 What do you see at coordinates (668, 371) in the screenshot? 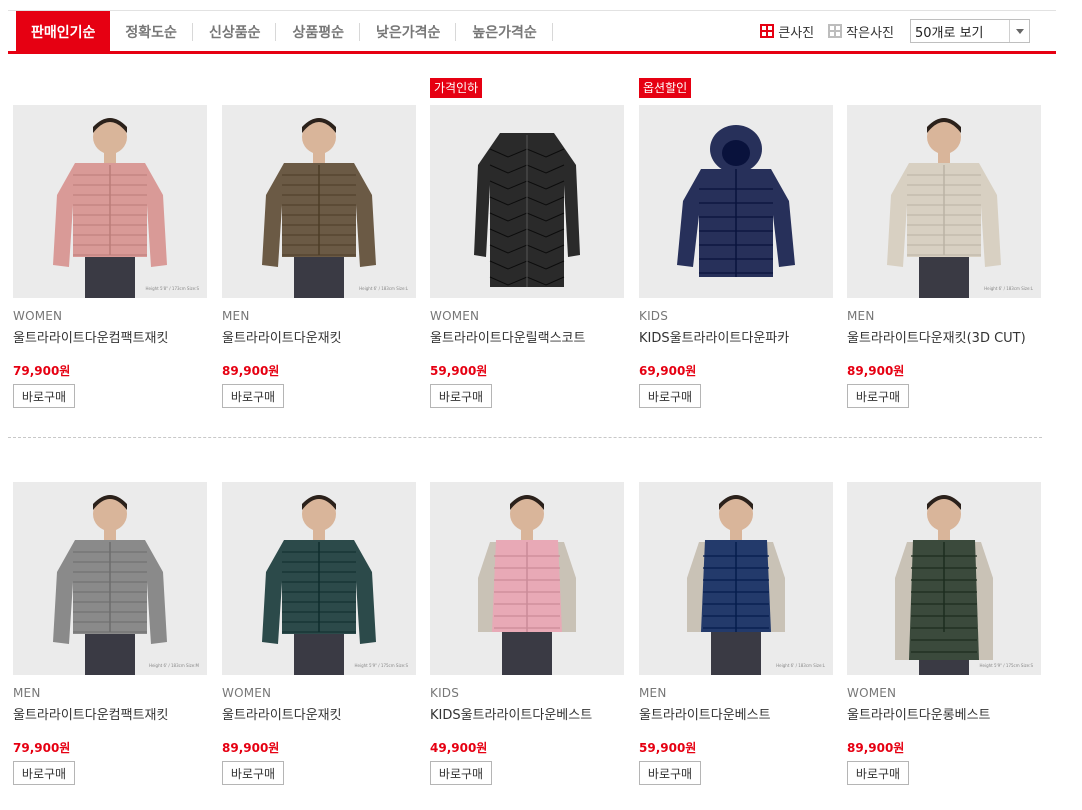
I see `product-price: 69,900원` at bounding box center [668, 371].